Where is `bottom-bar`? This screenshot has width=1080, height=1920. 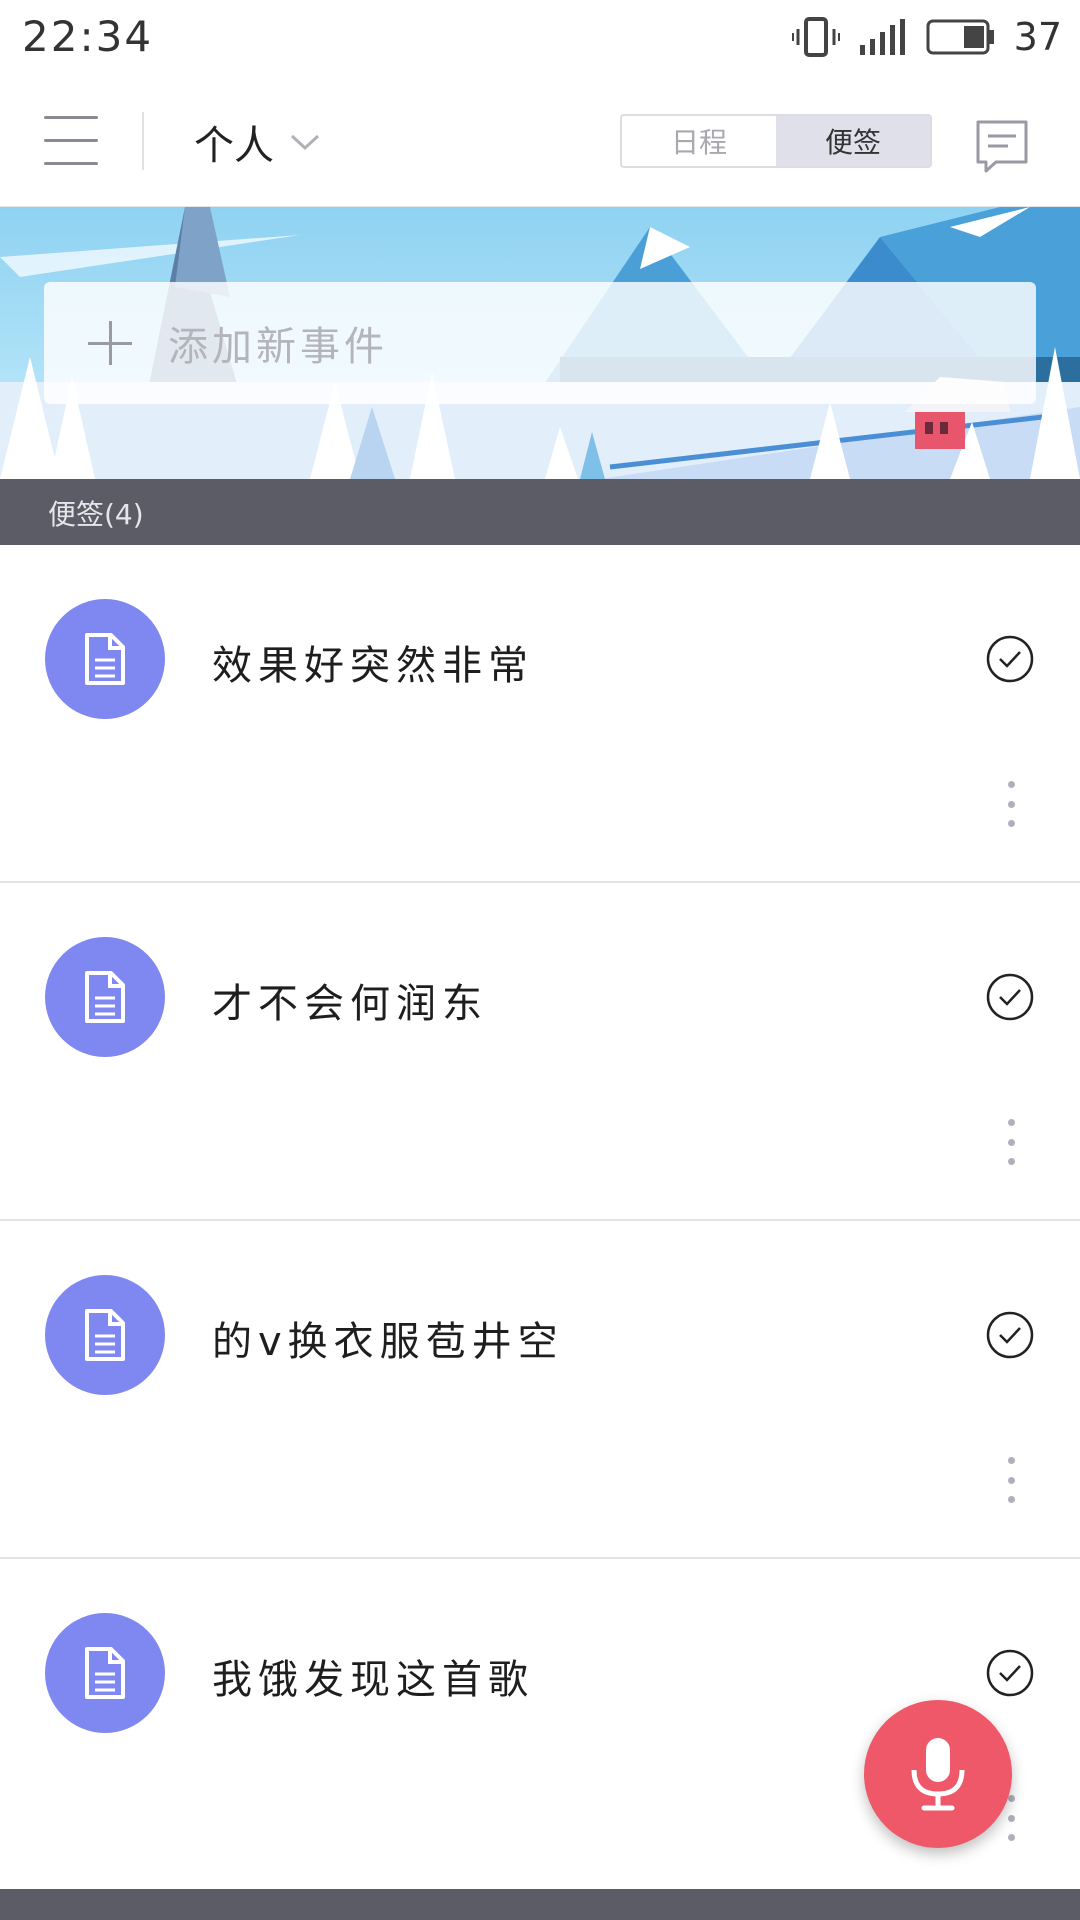
bottom-bar is located at coordinates (540, 1904).